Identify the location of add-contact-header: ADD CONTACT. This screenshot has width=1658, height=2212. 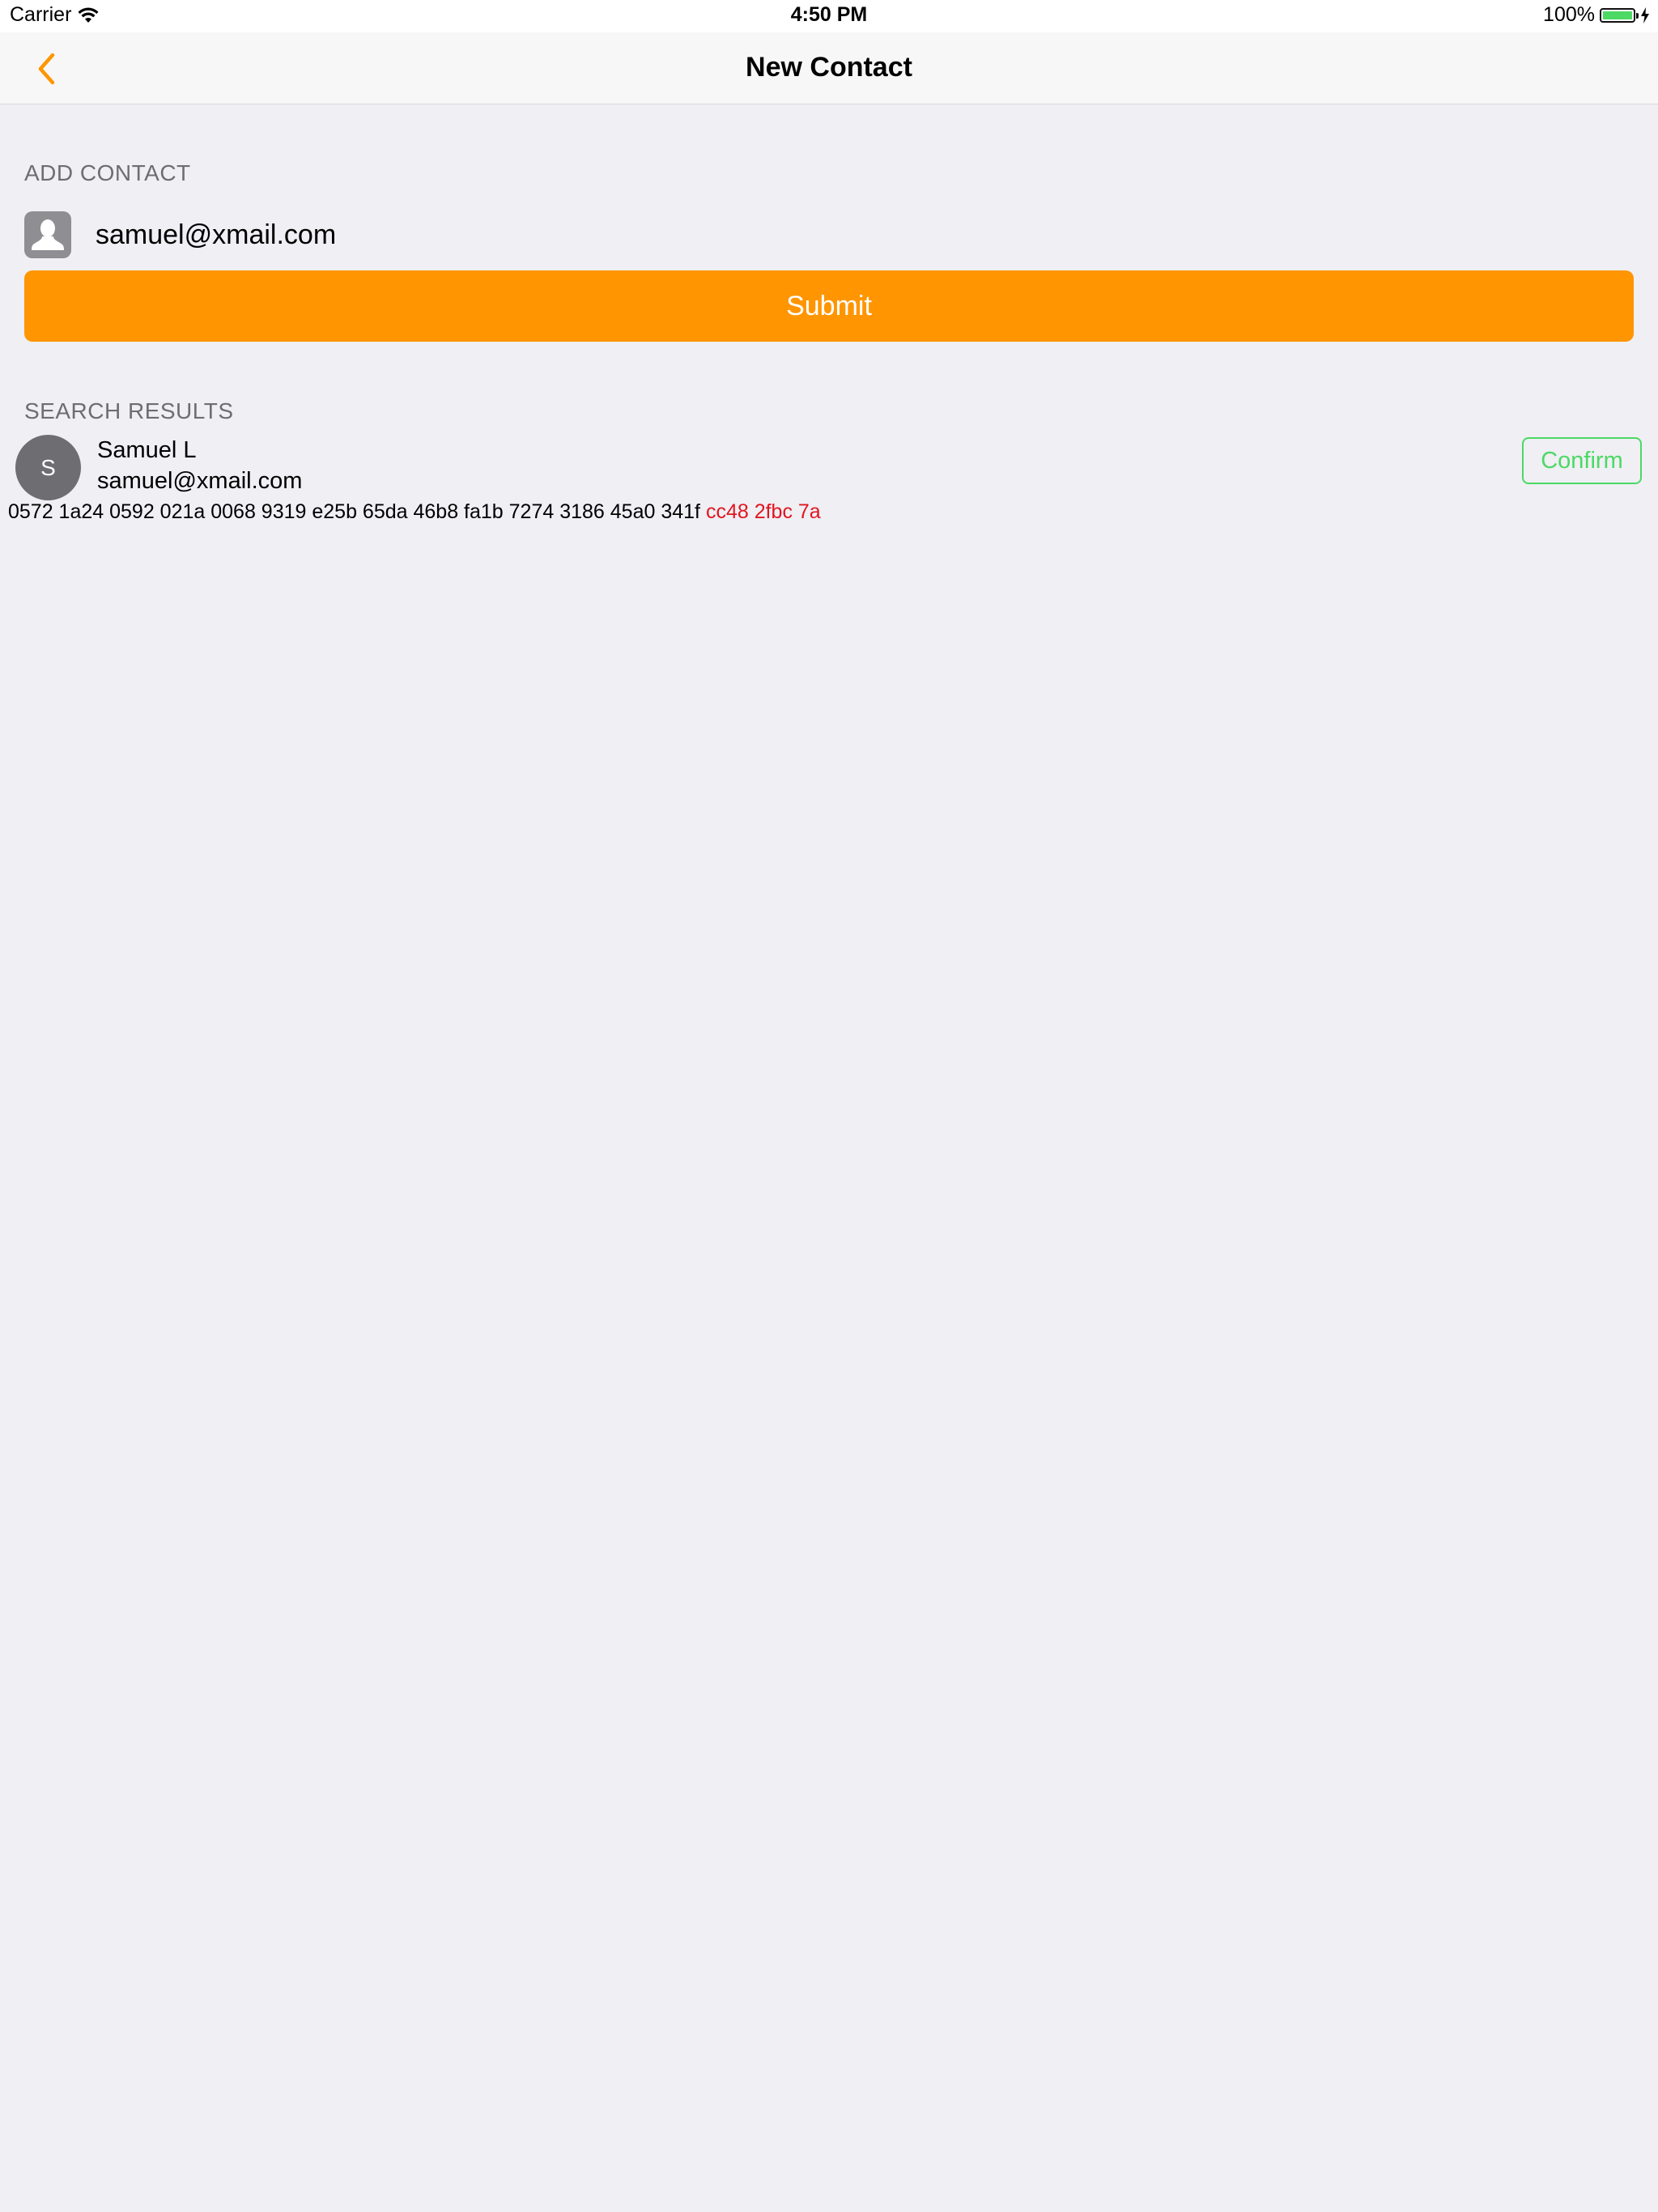
(107, 173).